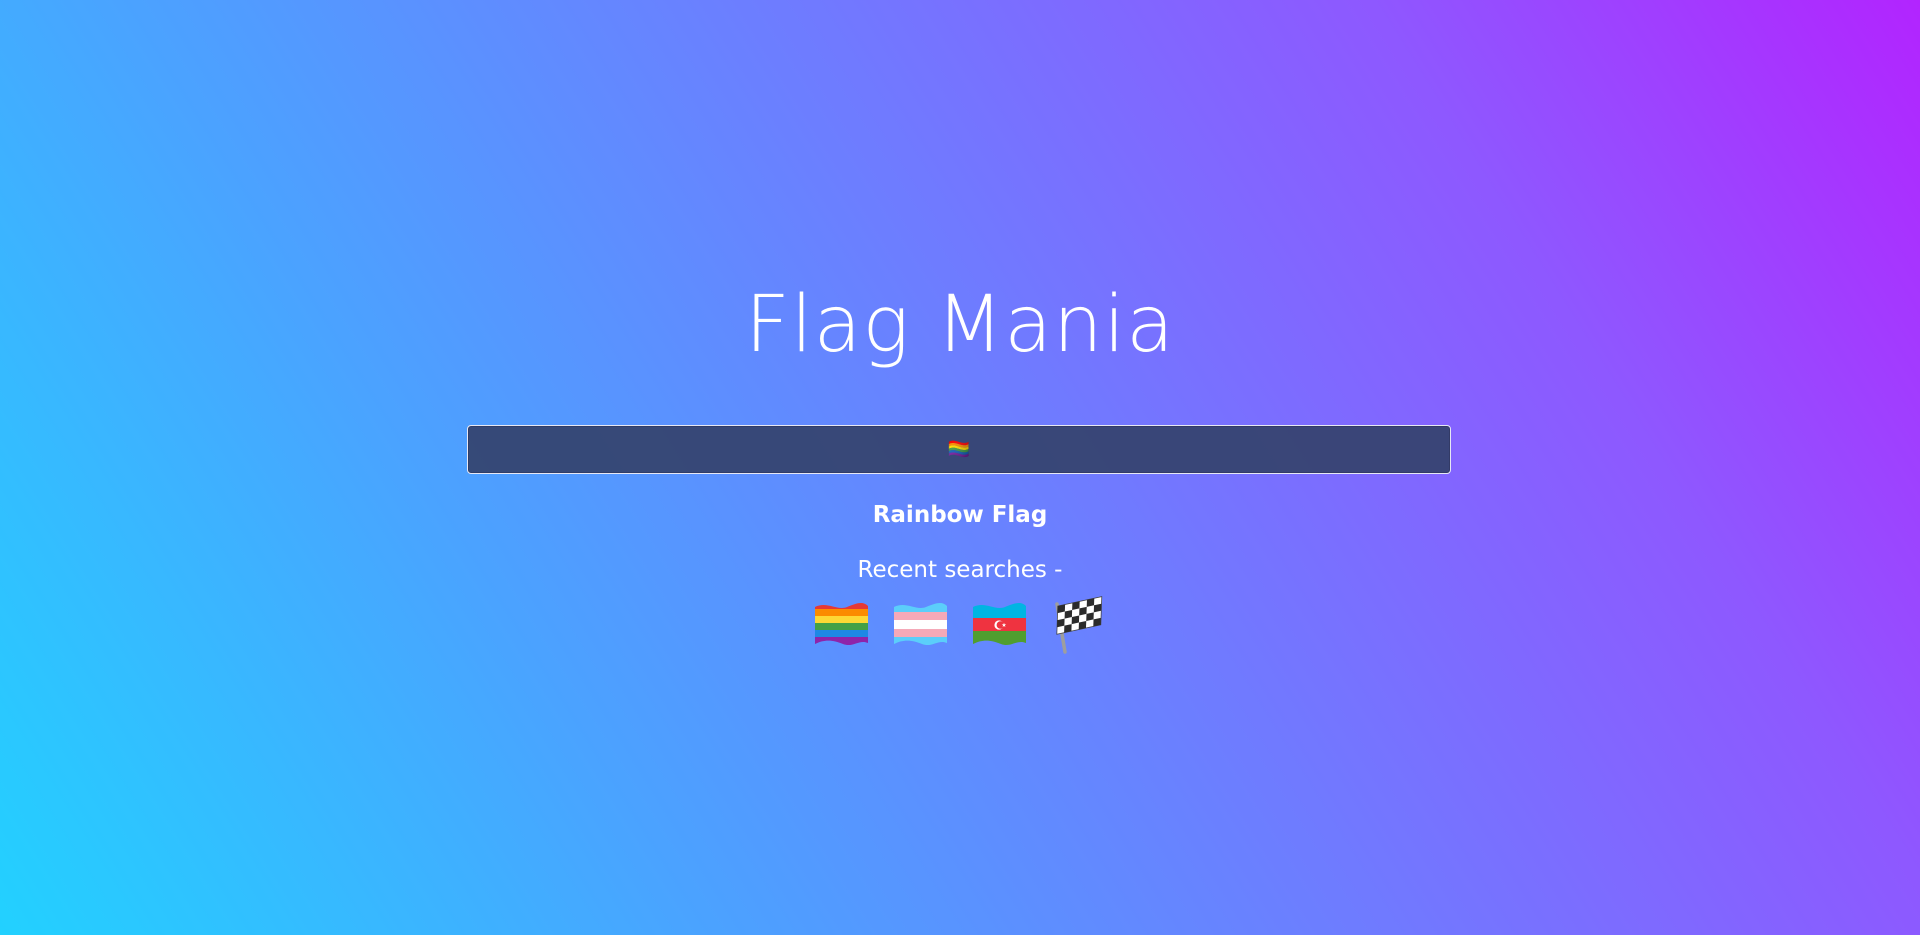 This screenshot has height=935, width=1920. I want to click on search-input, so click(959, 449).